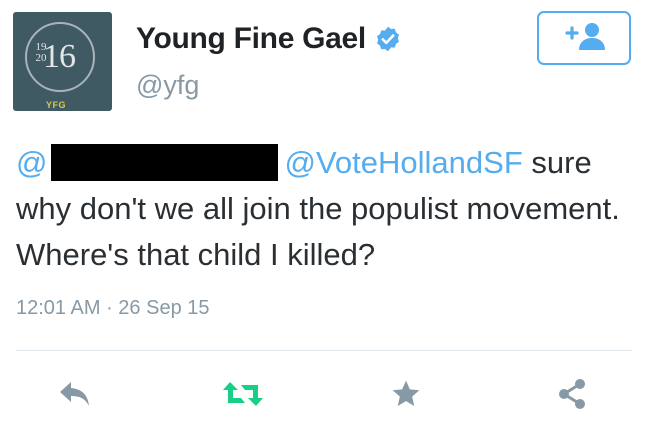 Image resolution: width=650 pixels, height=440 pixels. I want to click on verified-icon, so click(388, 39).